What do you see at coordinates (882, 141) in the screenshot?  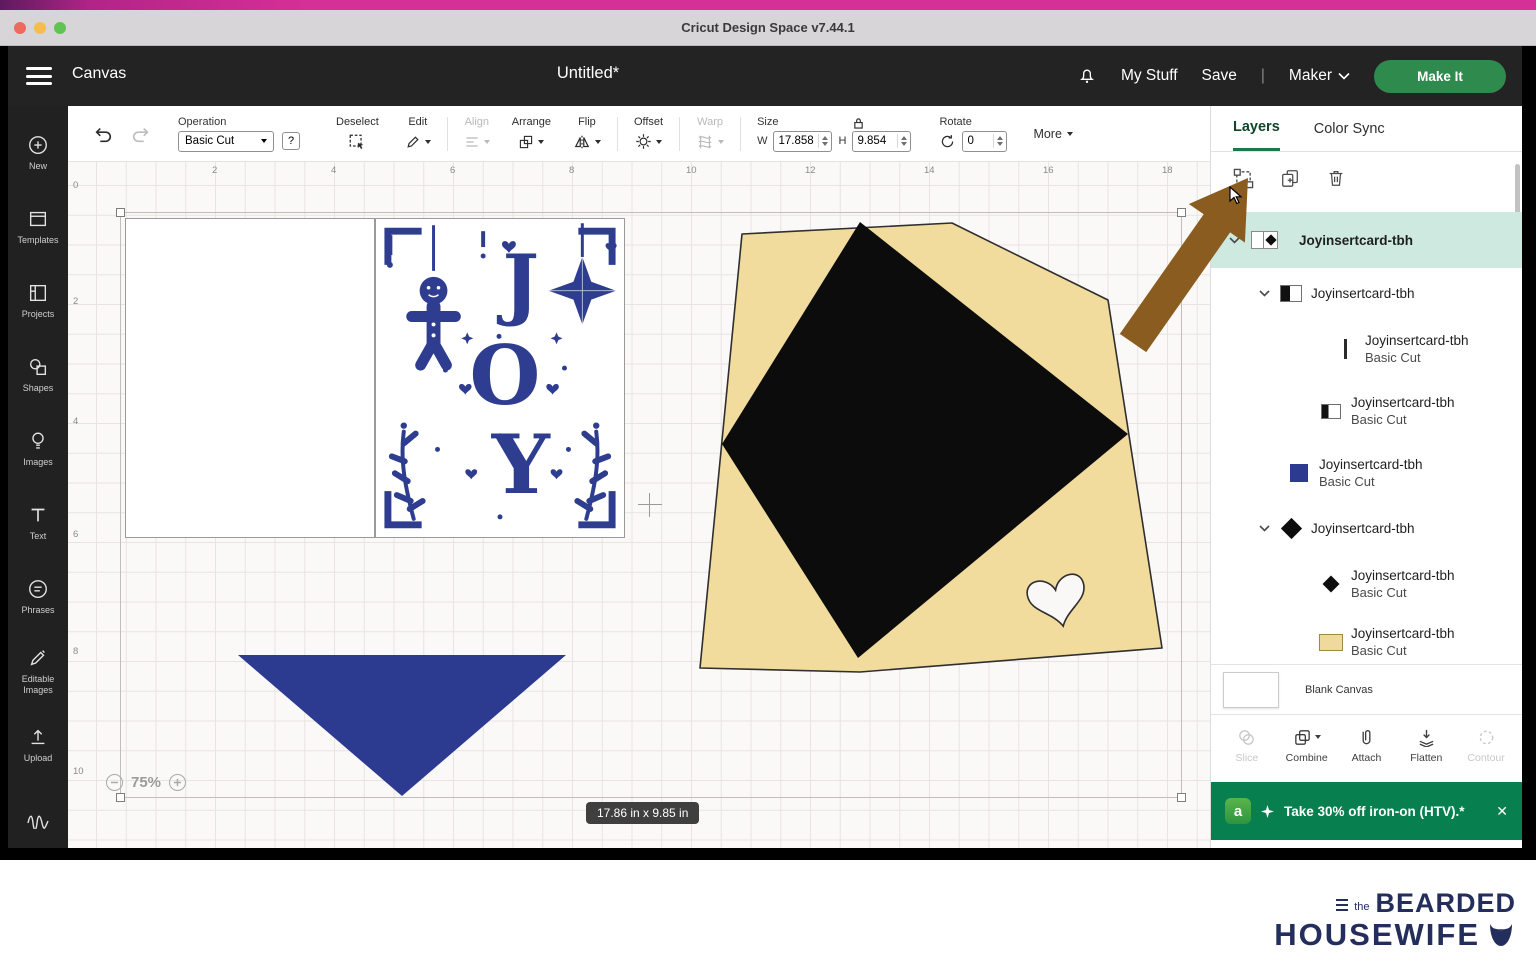 I see `height-input` at bounding box center [882, 141].